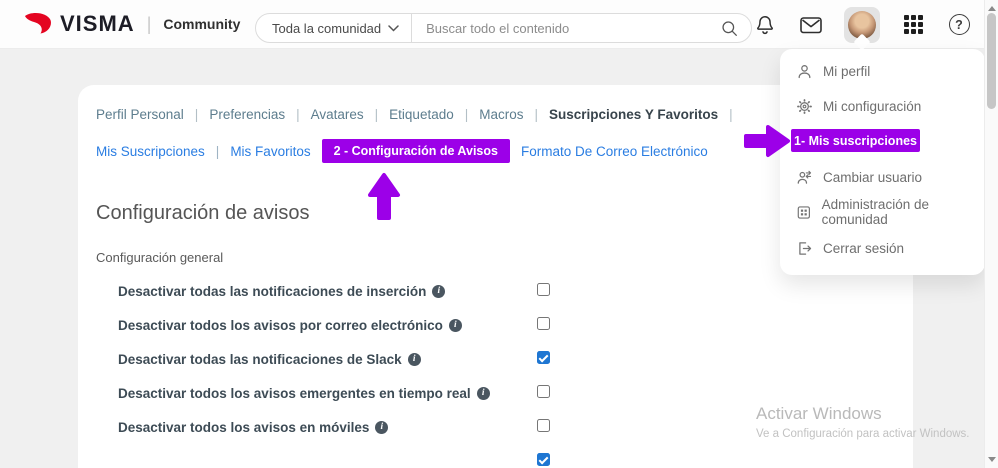 Image resolution: width=998 pixels, height=468 pixels. I want to click on section-label: Configuración general, so click(160, 257).